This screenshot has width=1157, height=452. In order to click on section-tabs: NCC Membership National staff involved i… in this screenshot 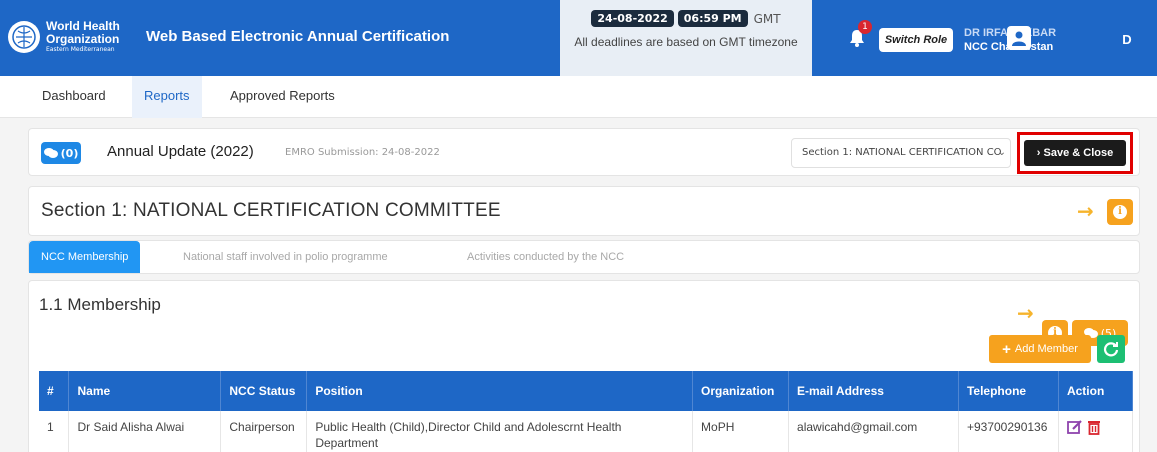, I will do `click(584, 257)`.